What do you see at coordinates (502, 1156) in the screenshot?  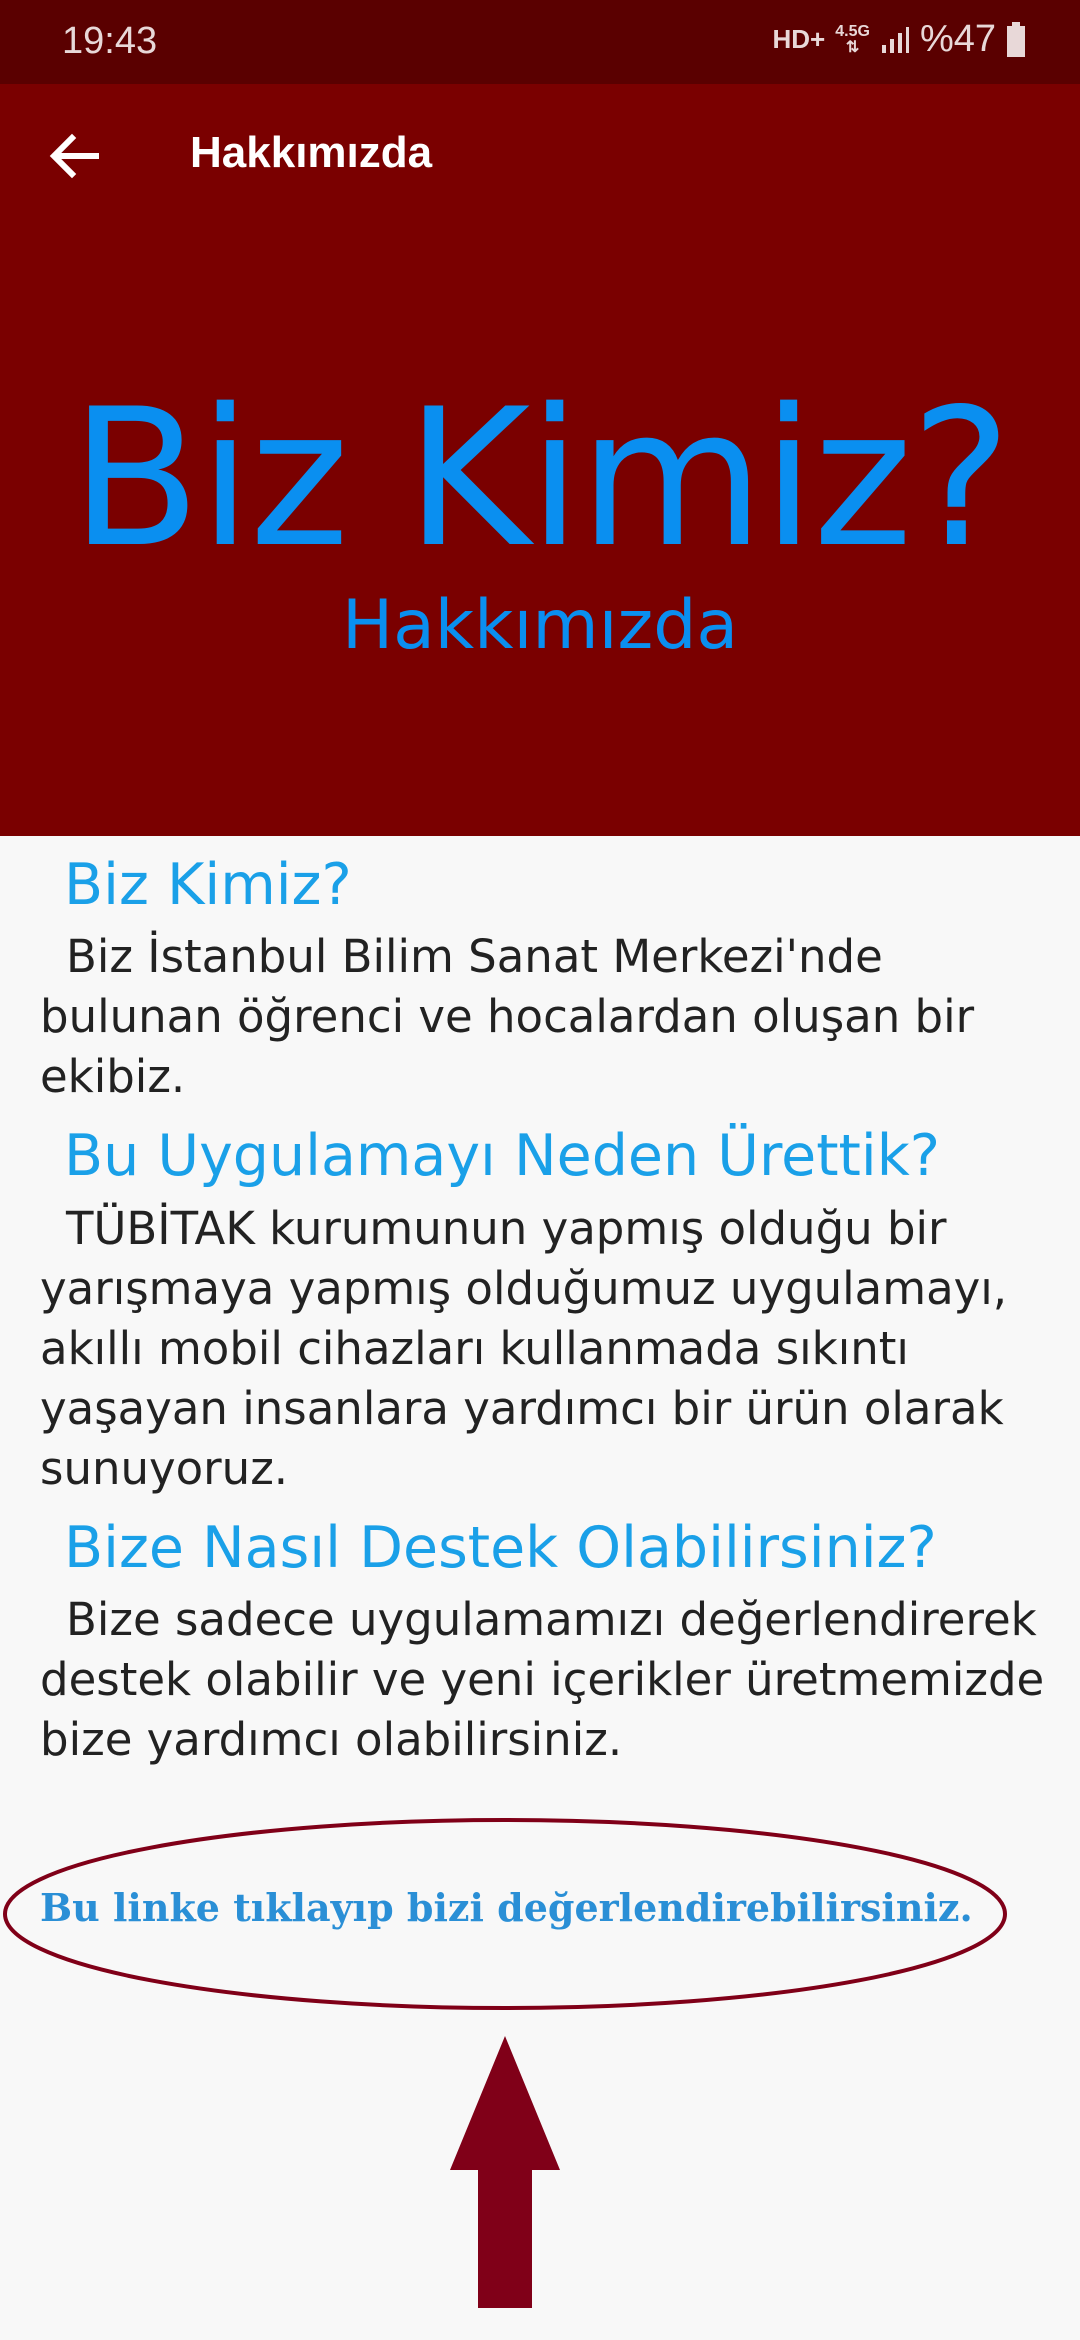 I see `section-heading: Bu Uygulamayı Neden Ürettik?` at bounding box center [502, 1156].